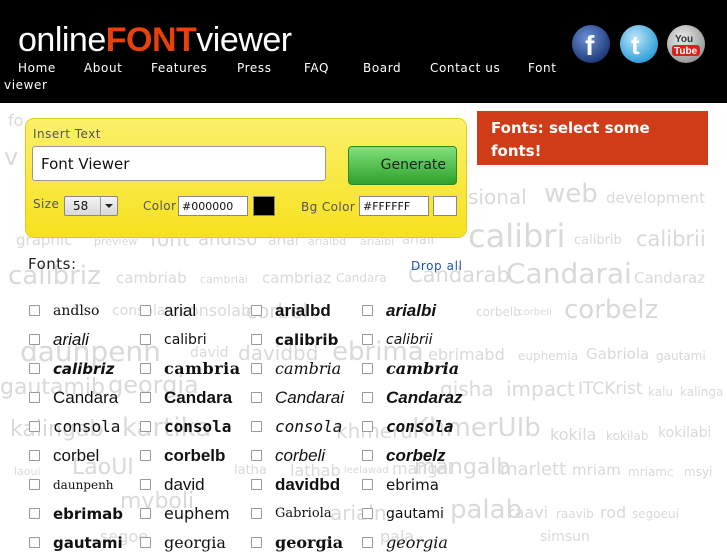  I want to click on cloud-tag: cambriaz, so click(296, 278).